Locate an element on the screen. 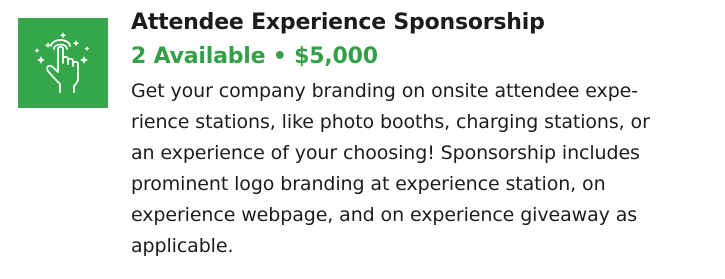  hand-tap-sparkle-icon is located at coordinates (62, 62).